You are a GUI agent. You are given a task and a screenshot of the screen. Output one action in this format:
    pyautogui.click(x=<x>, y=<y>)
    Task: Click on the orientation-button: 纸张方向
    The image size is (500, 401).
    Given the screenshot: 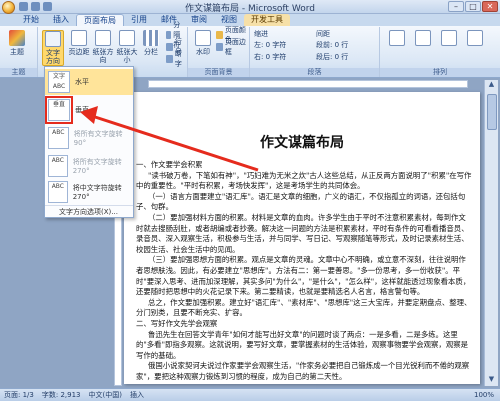 What is the action you would take?
    pyautogui.click(x=103, y=47)
    